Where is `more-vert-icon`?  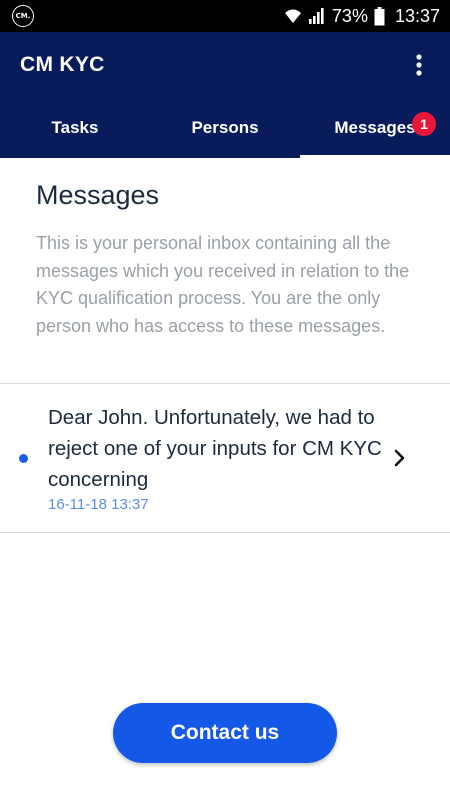
more-vert-icon is located at coordinates (419, 65).